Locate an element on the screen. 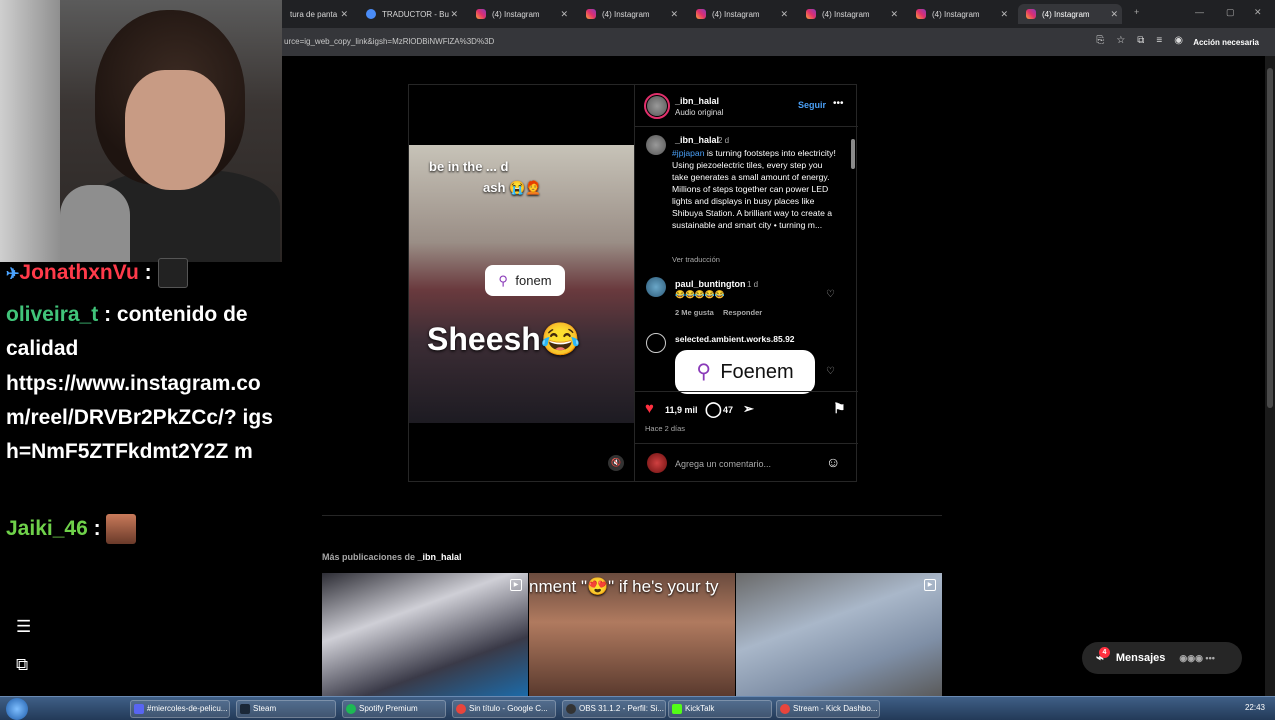  follow-button: Seguir is located at coordinates (812, 105).